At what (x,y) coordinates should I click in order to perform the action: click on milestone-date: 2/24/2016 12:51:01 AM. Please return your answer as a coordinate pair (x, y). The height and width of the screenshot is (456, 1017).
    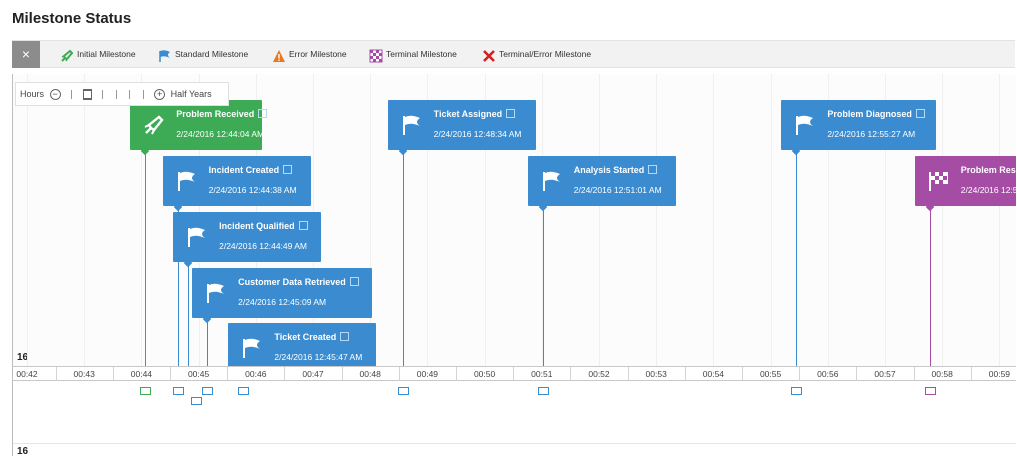
    Looking at the image, I should click on (617, 190).